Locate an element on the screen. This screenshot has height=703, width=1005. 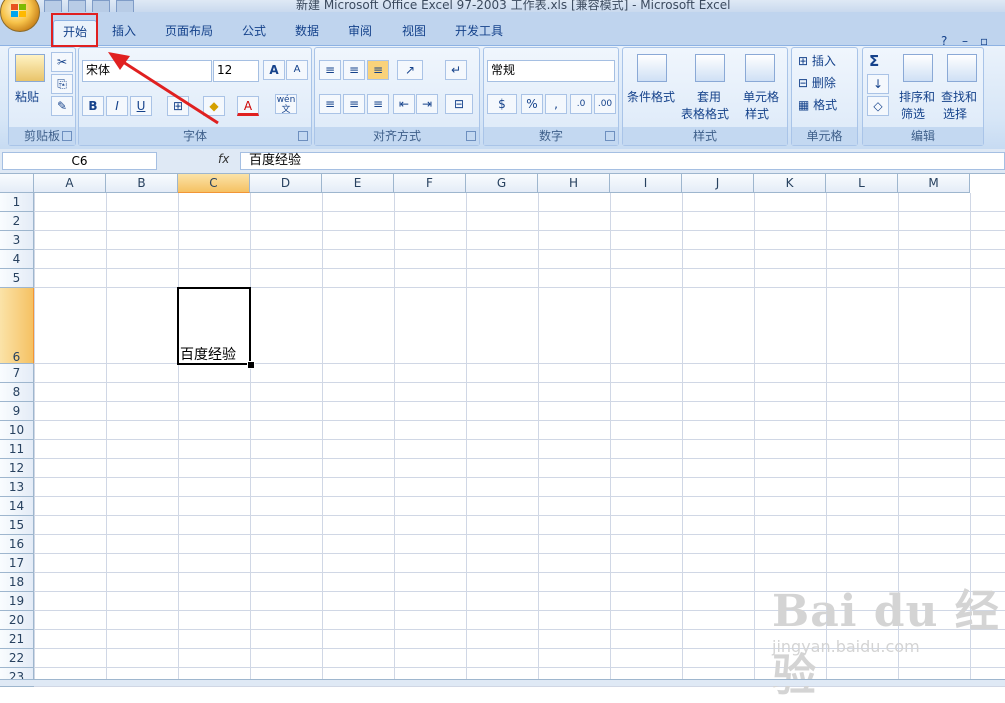
annotation-arrow-icon is located at coordinates (163, 88).